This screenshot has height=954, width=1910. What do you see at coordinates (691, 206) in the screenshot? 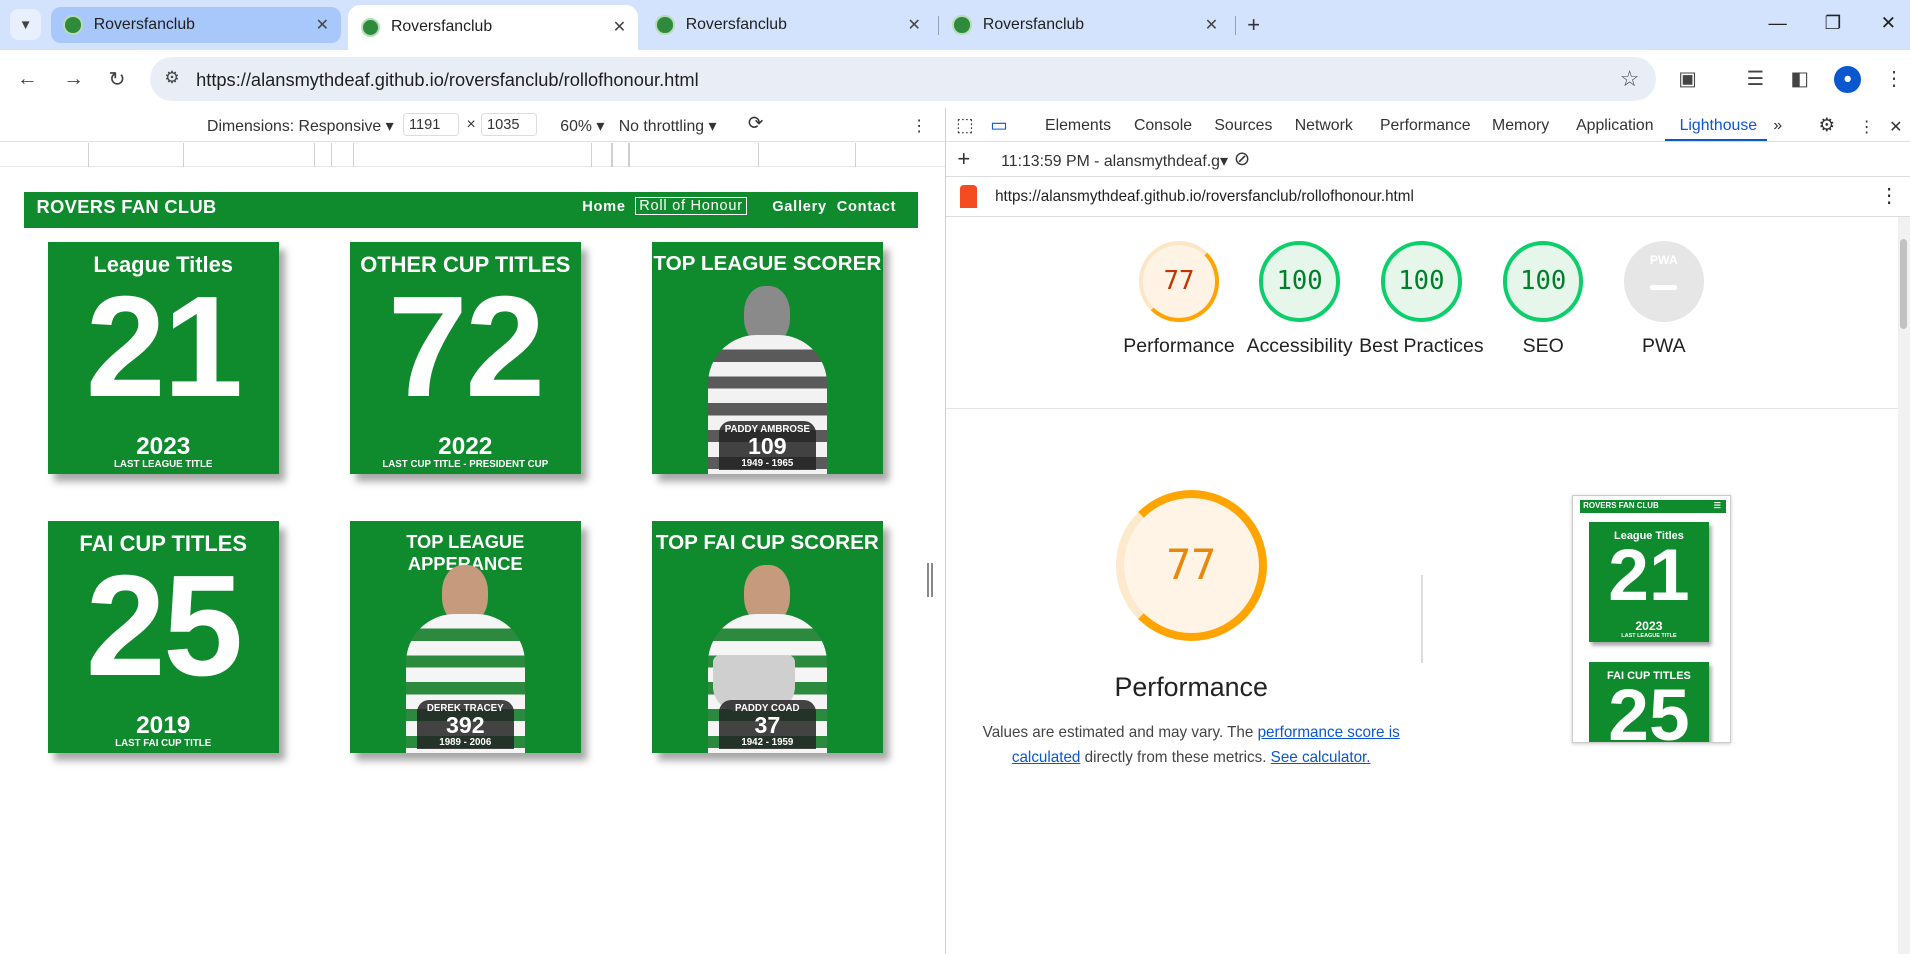
I see `nav-link-roll-of-honour: Roll of Honour` at bounding box center [691, 206].